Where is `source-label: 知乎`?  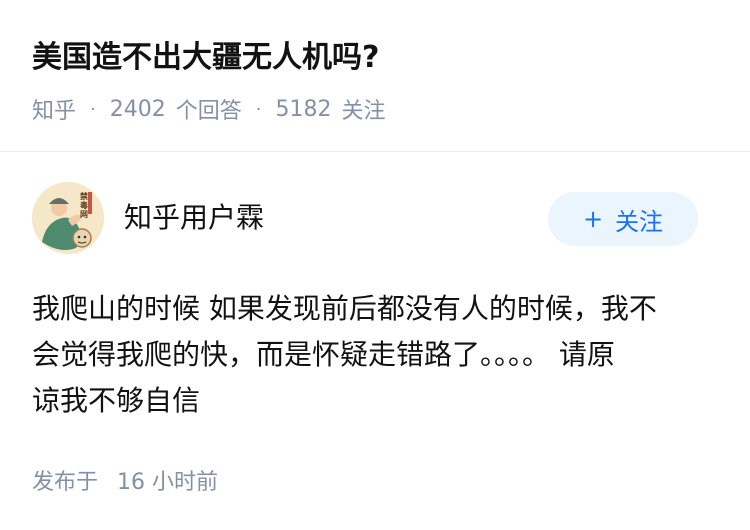 source-label: 知乎 is located at coordinates (54, 109).